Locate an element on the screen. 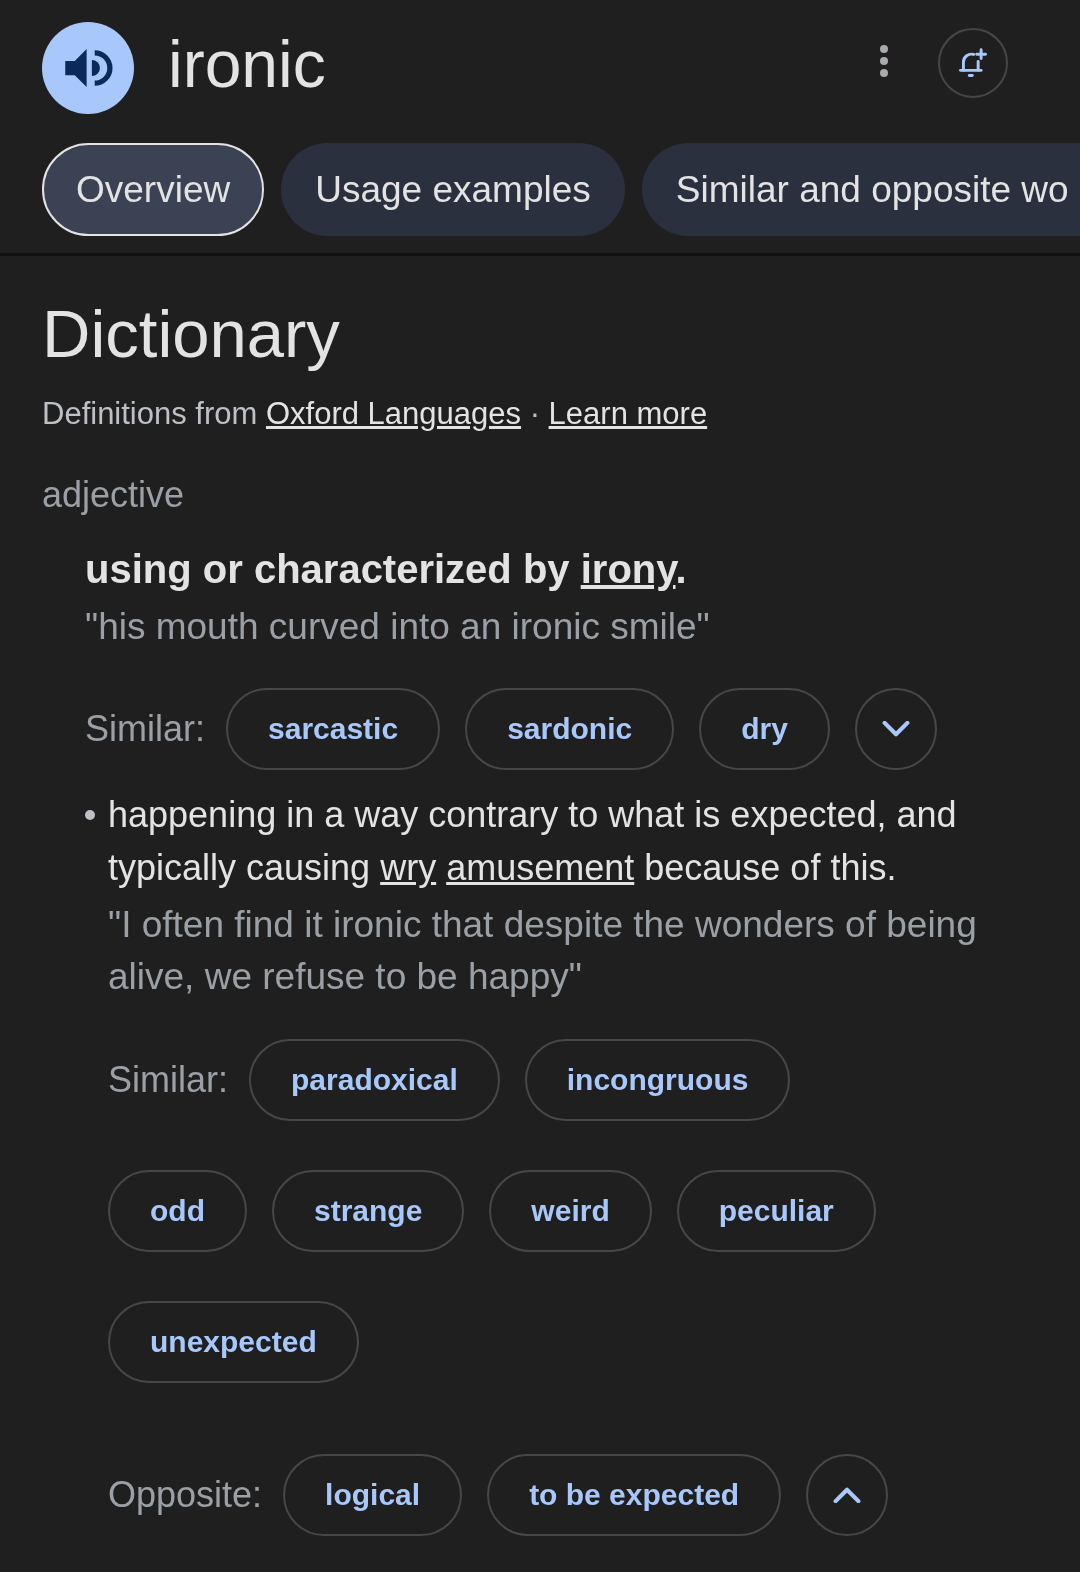 This screenshot has height=1572, width=1080. speaker-icon is located at coordinates (89, 68).